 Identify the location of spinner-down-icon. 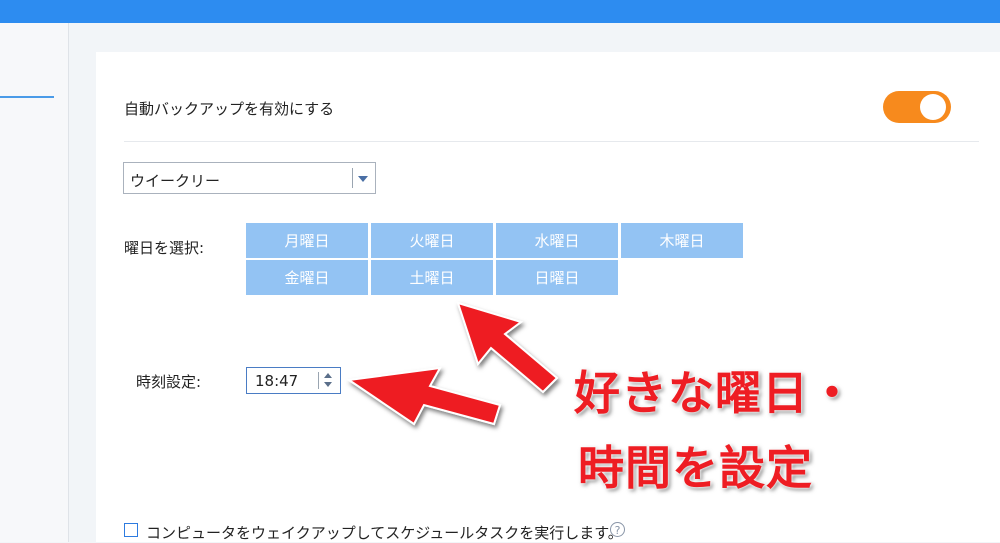
(328, 384).